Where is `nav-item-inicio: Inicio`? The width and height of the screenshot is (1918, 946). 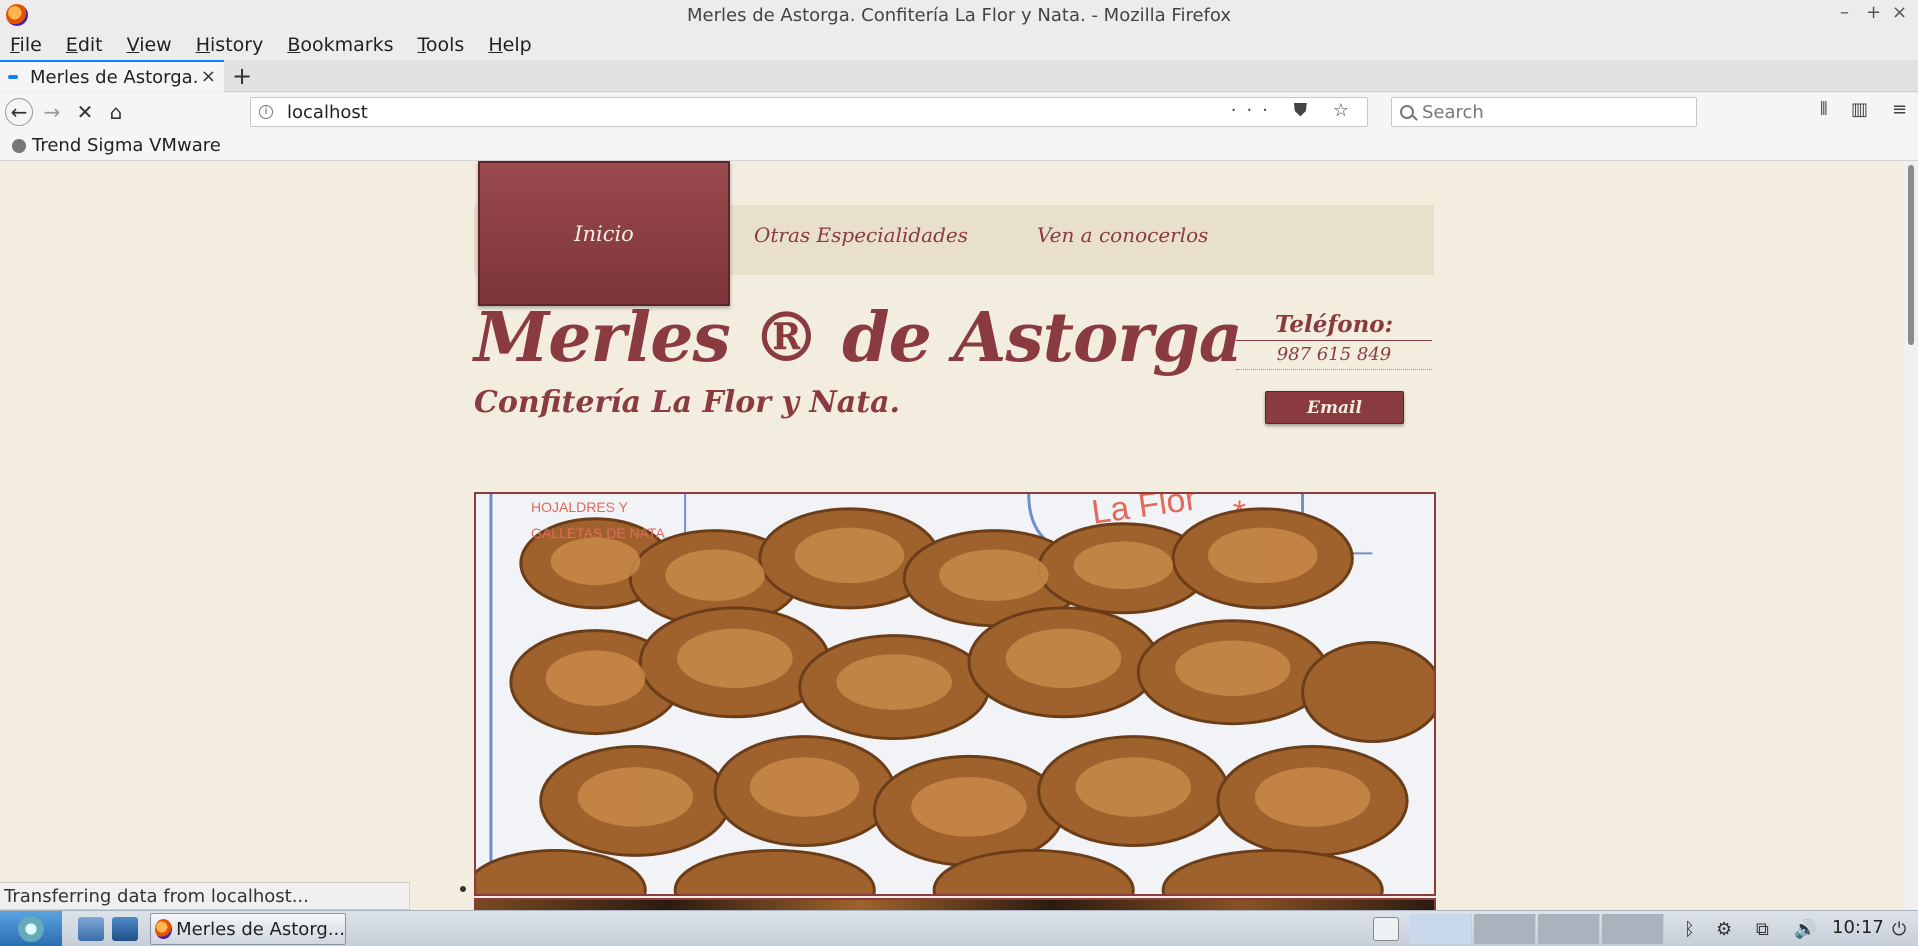
nav-item-inicio: Inicio is located at coordinates (604, 233).